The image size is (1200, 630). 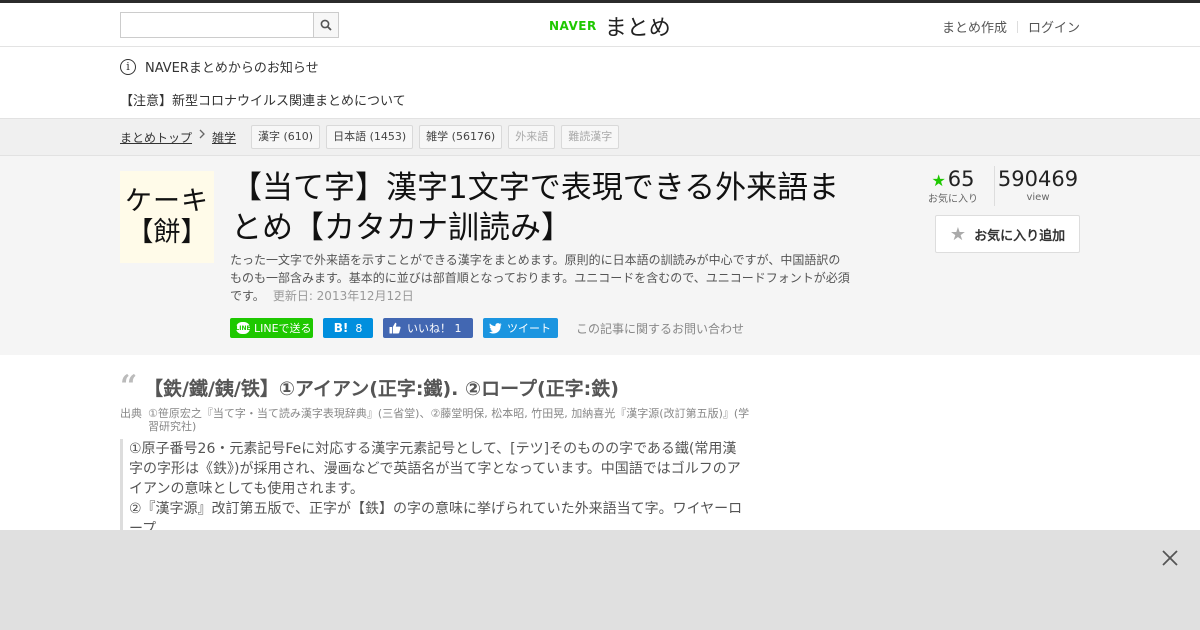 I want to click on inquiry-link: この記事に関するお問い合わせ, so click(x=660, y=328).